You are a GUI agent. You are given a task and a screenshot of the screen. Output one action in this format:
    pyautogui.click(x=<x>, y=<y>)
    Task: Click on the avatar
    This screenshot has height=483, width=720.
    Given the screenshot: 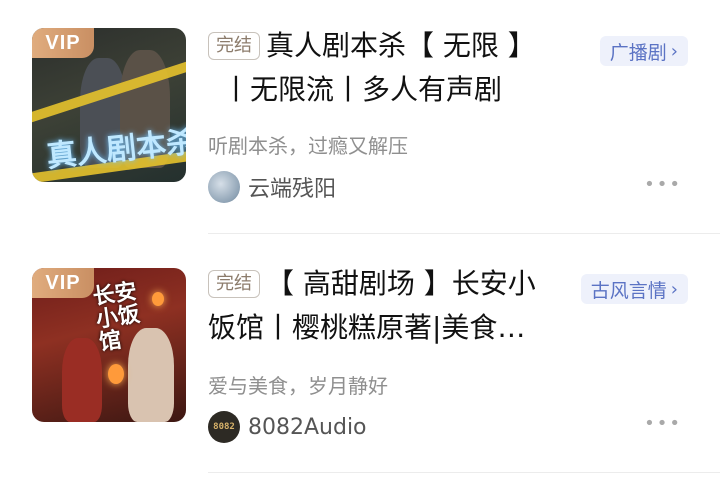 What is the action you would take?
    pyautogui.click(x=224, y=187)
    